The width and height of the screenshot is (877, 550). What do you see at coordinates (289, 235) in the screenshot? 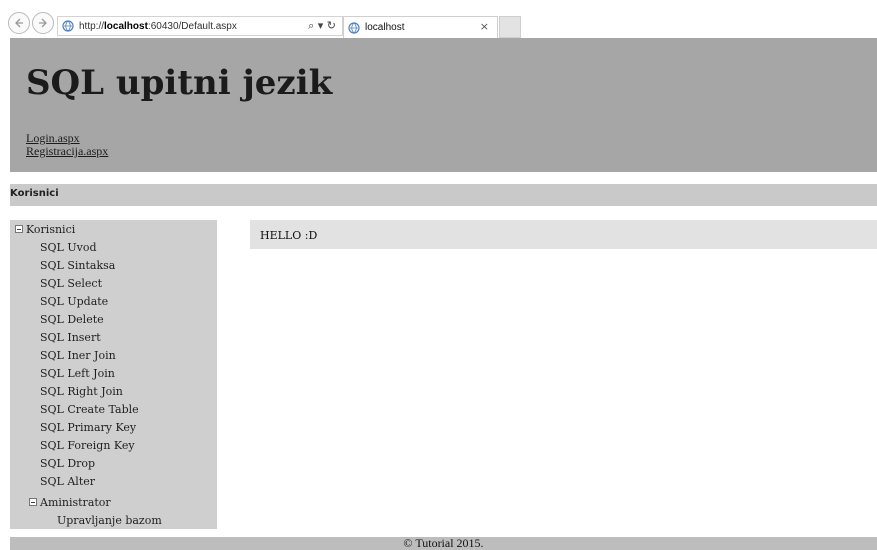
I see `content-message: HELLO :D` at bounding box center [289, 235].